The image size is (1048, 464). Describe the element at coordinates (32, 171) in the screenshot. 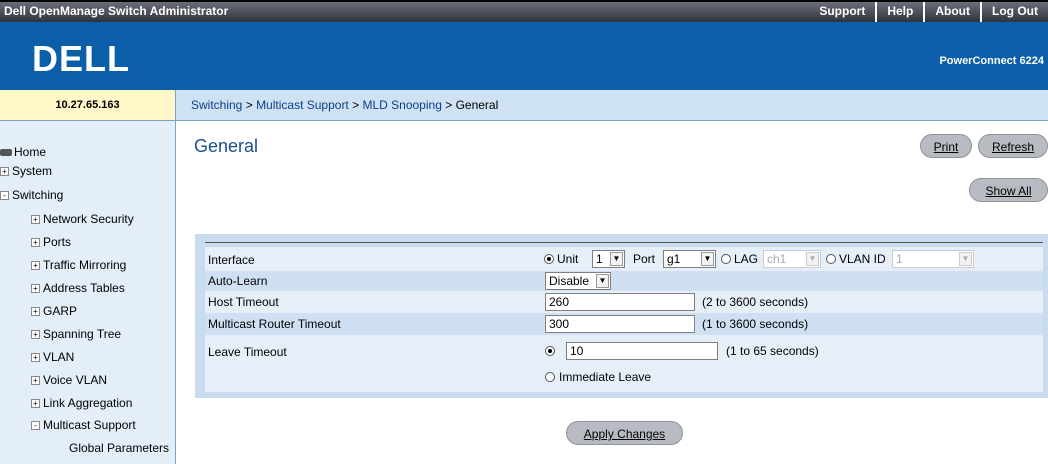

I see `sidebar-item-label: System` at that location.